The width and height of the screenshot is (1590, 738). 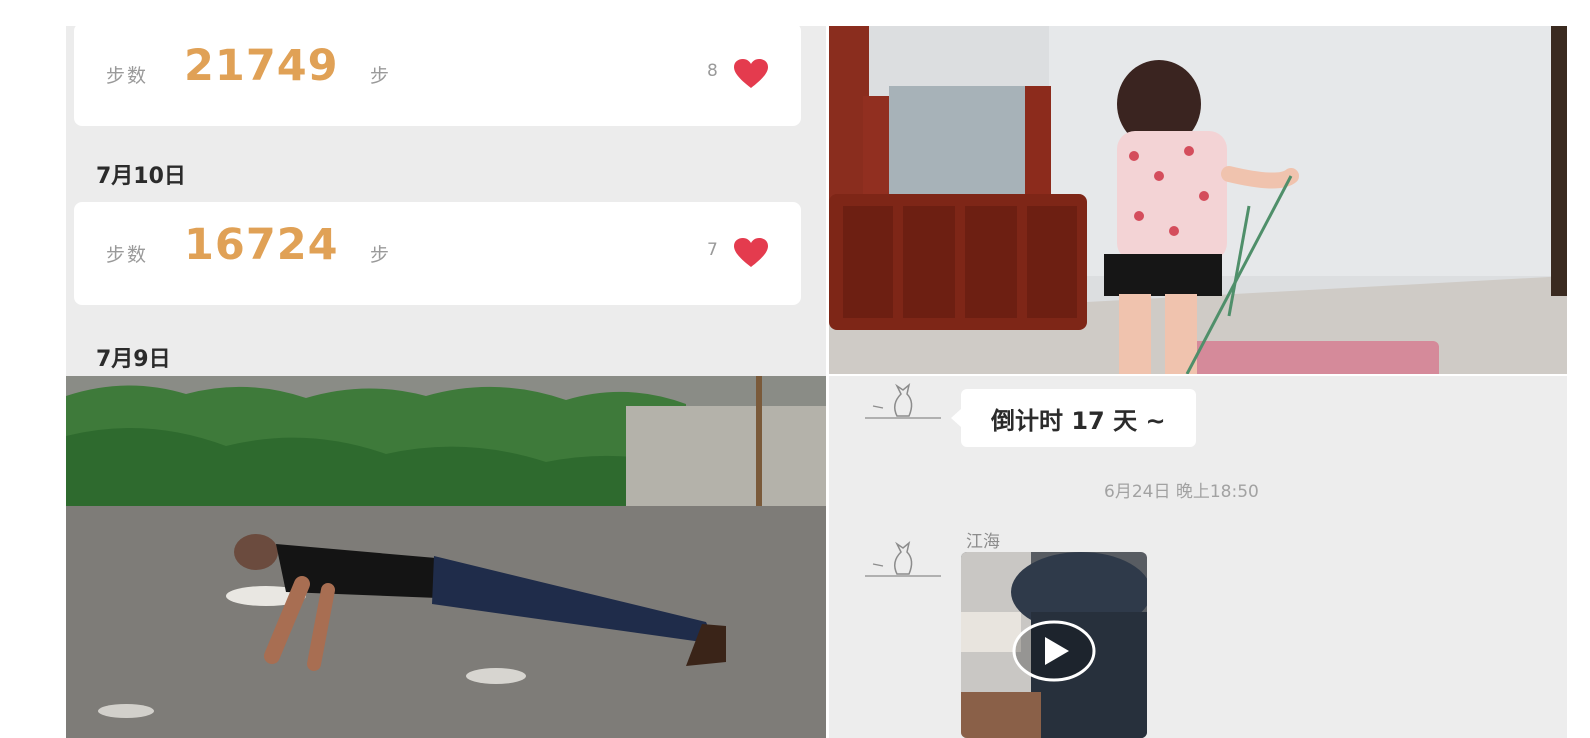 I want to click on play-icon, so click(x=1054, y=651).